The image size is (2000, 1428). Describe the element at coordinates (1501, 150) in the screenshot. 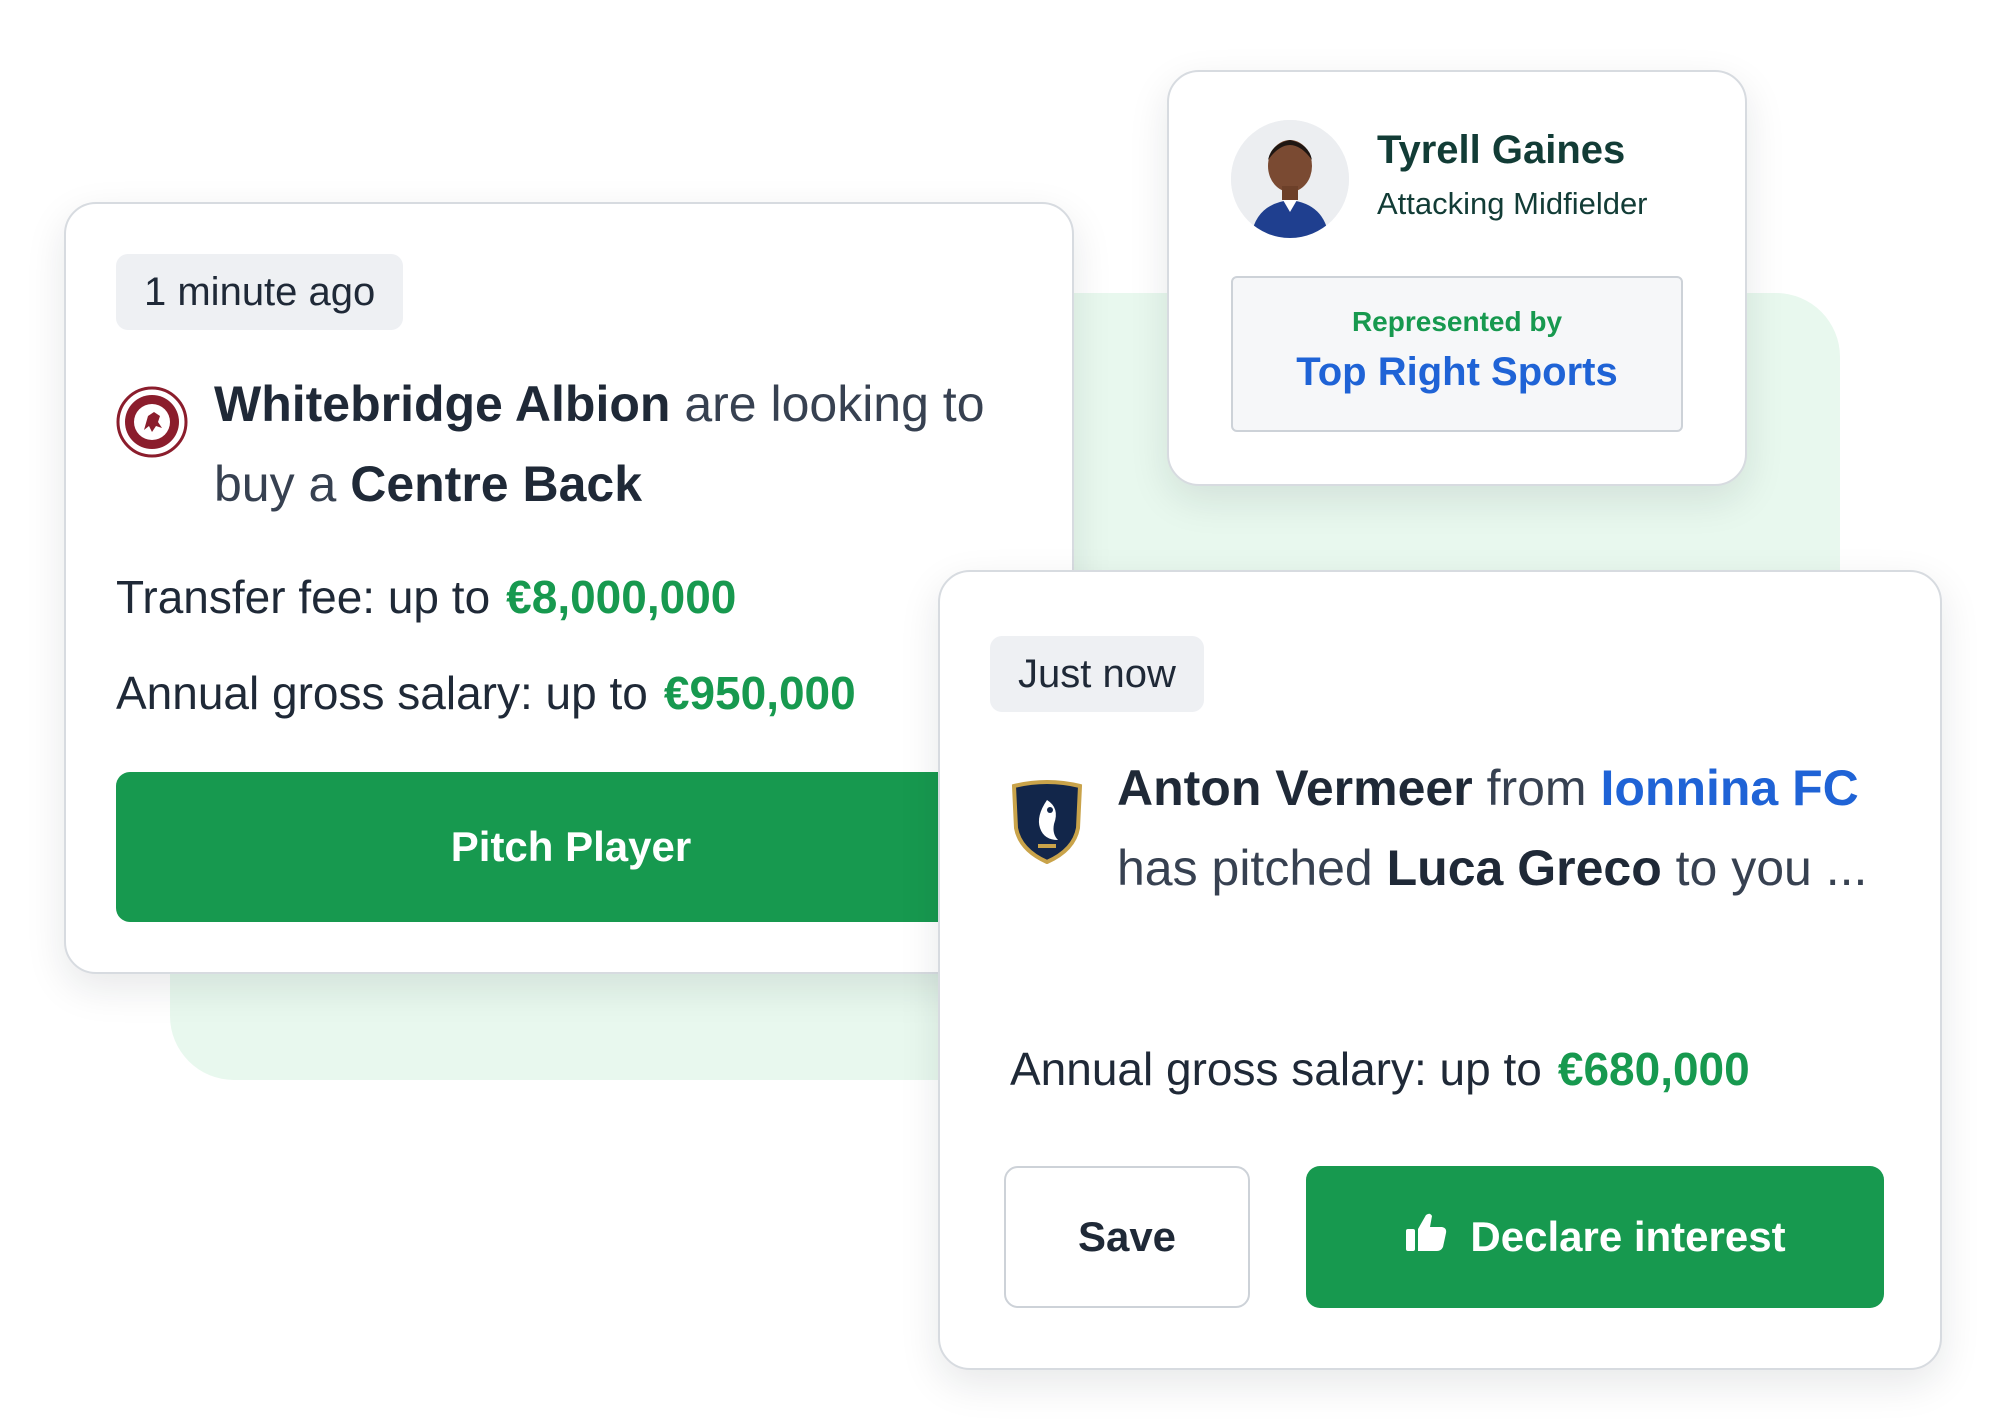

I see `player-name: Tyrell Gaines` at that location.